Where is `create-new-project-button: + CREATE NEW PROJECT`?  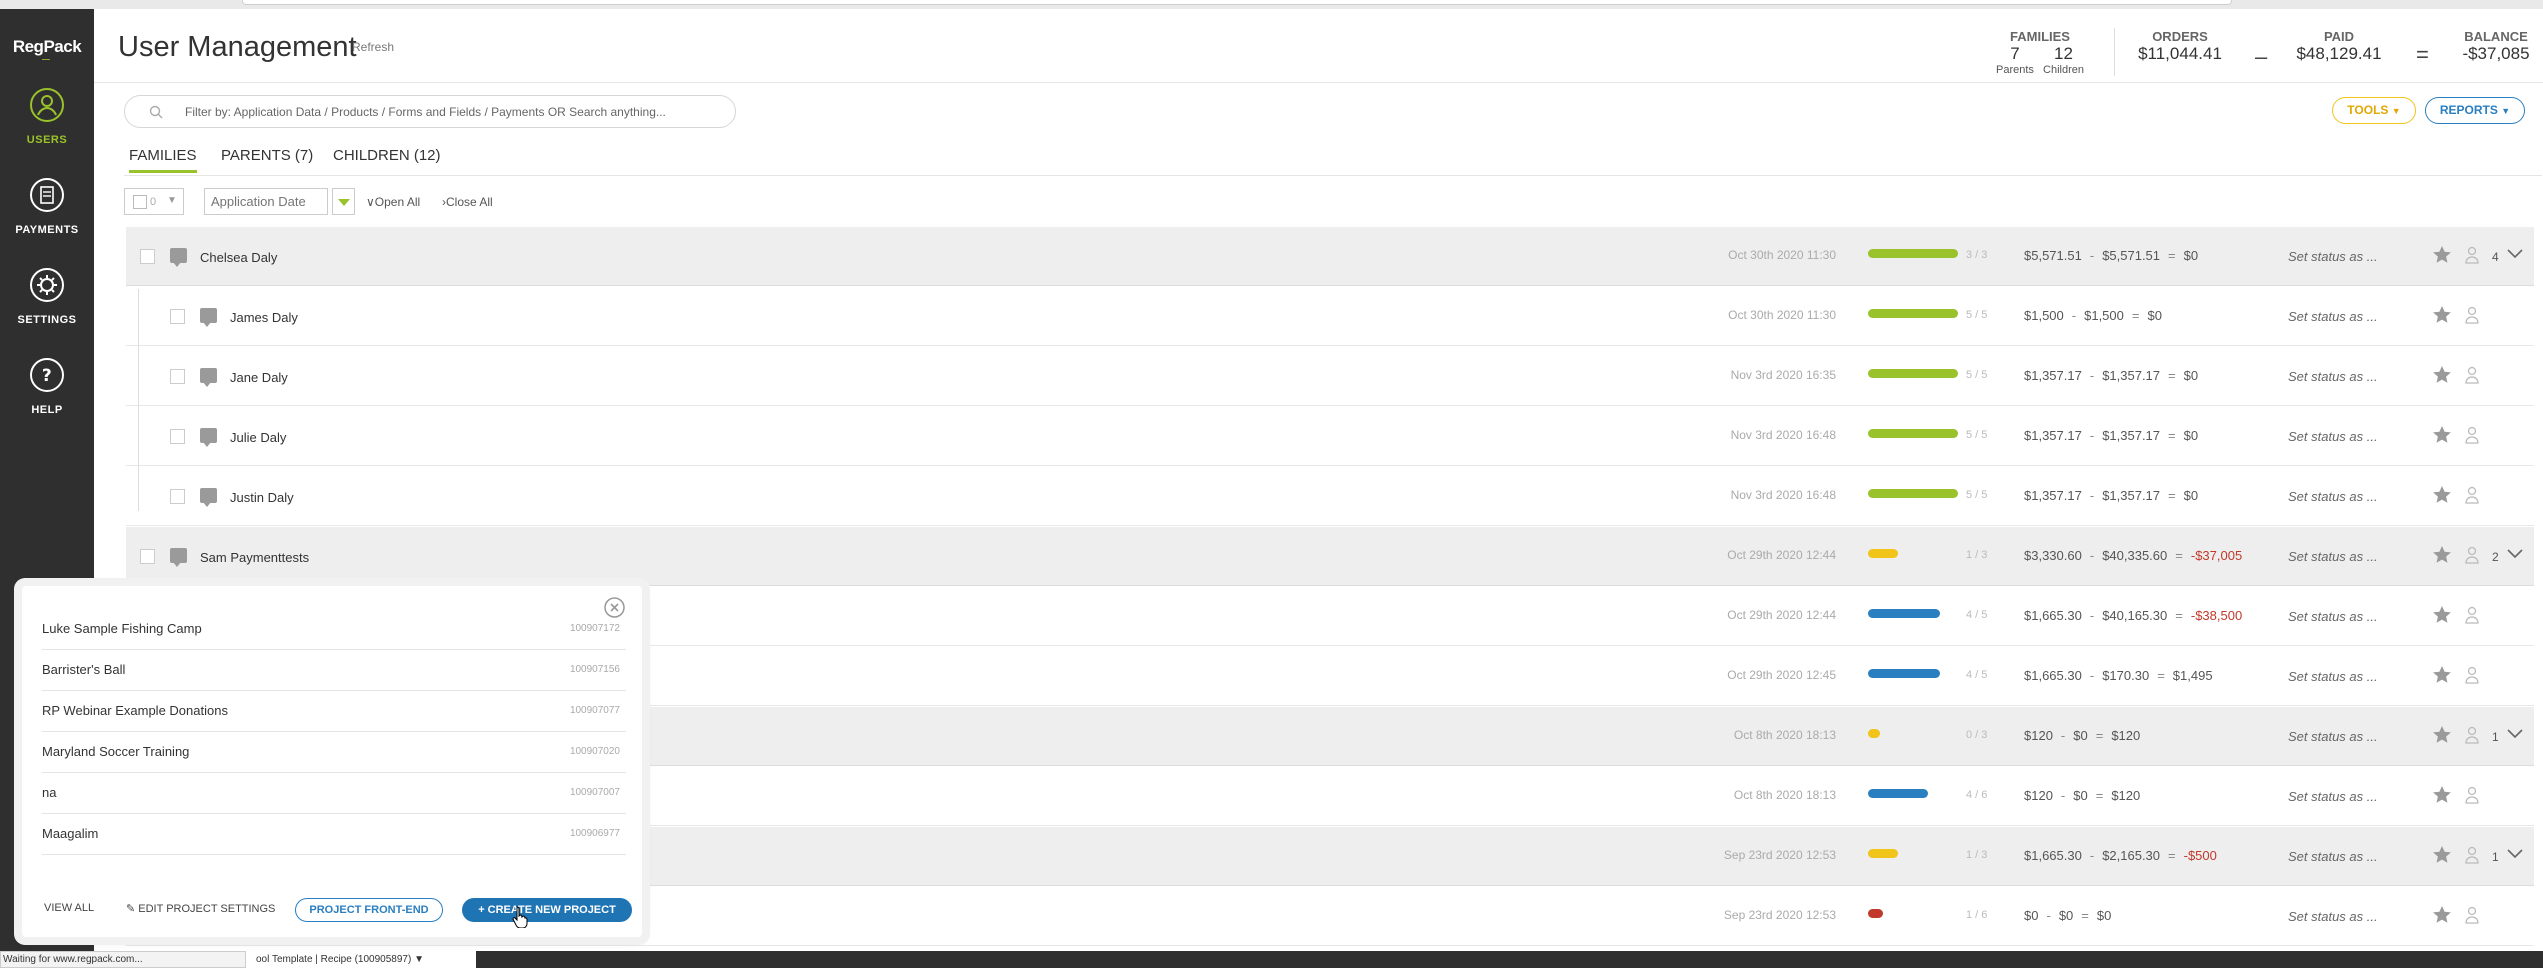 create-new-project-button: + CREATE NEW PROJECT is located at coordinates (547, 910).